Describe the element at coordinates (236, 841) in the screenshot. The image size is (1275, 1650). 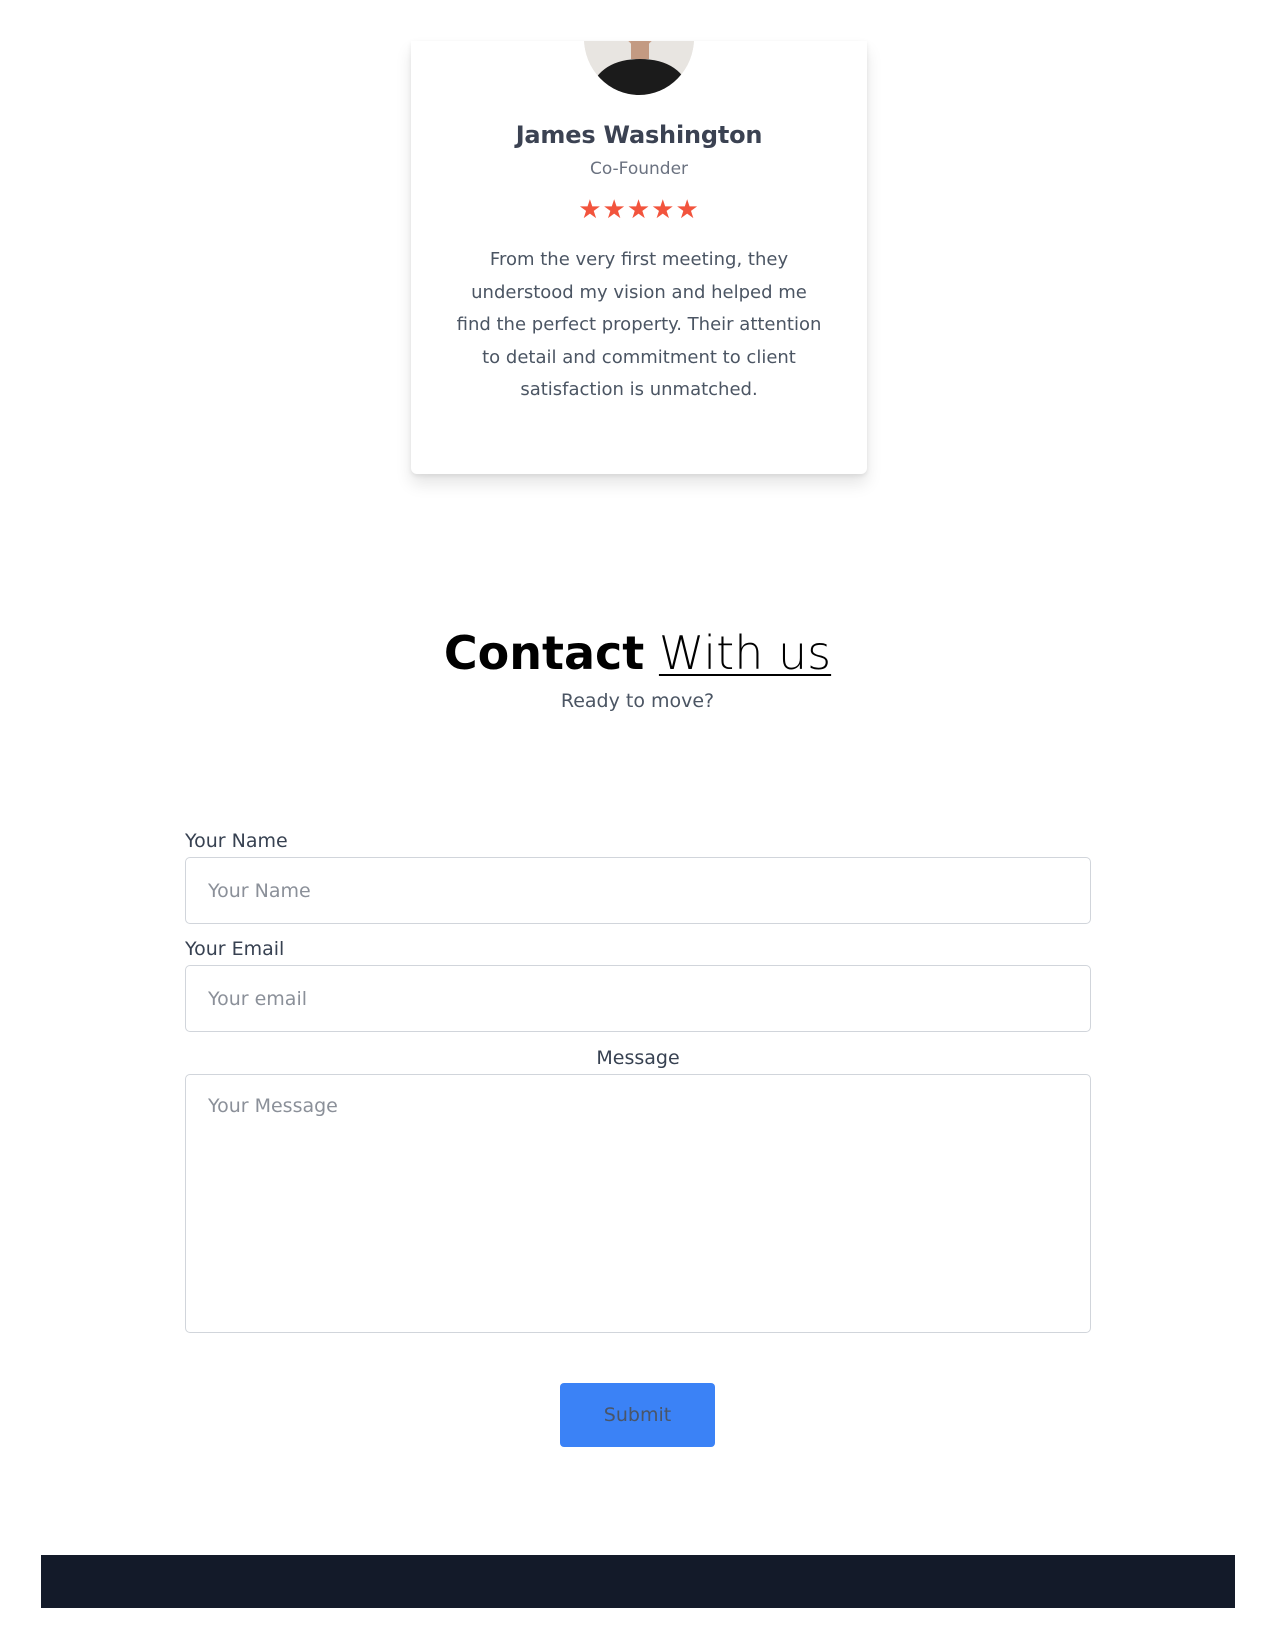
I see `name-label: Your Name` at that location.